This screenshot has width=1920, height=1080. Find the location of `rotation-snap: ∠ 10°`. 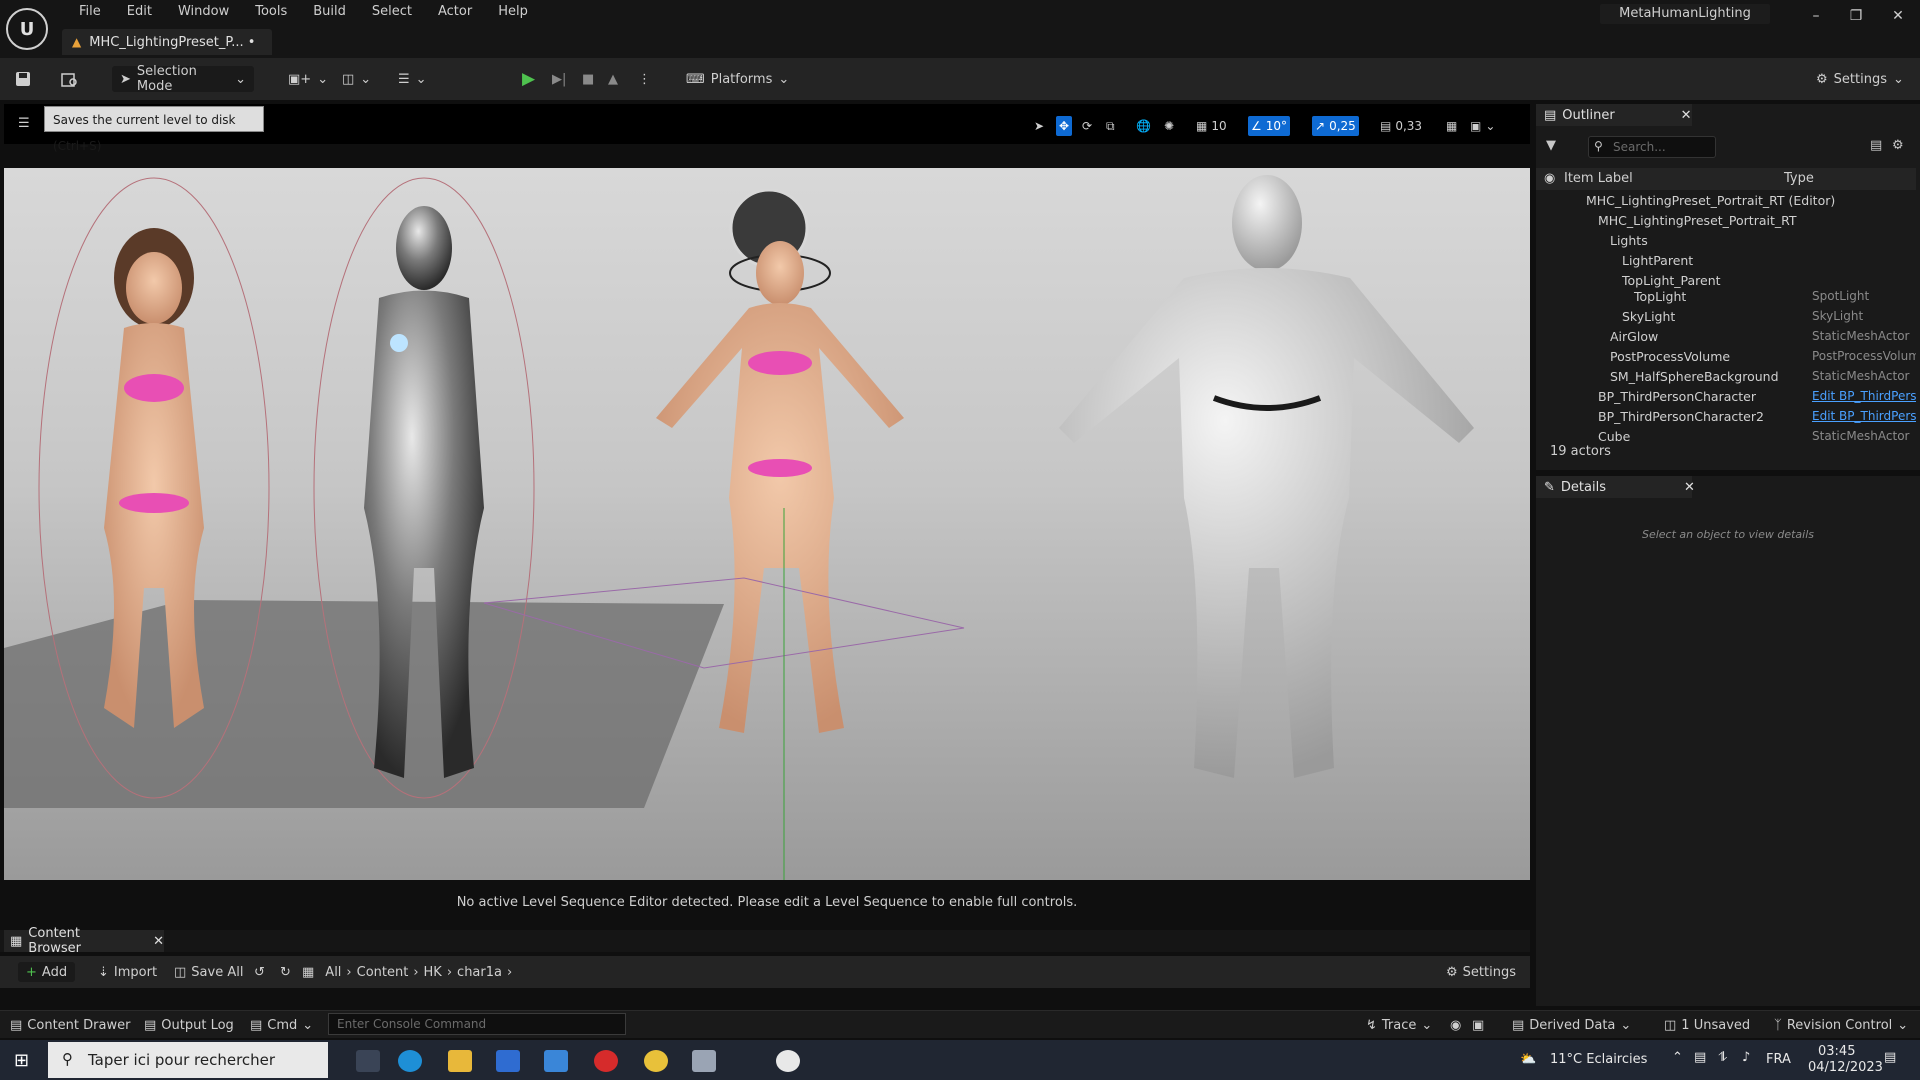

rotation-snap: ∠ 10° is located at coordinates (1269, 126).